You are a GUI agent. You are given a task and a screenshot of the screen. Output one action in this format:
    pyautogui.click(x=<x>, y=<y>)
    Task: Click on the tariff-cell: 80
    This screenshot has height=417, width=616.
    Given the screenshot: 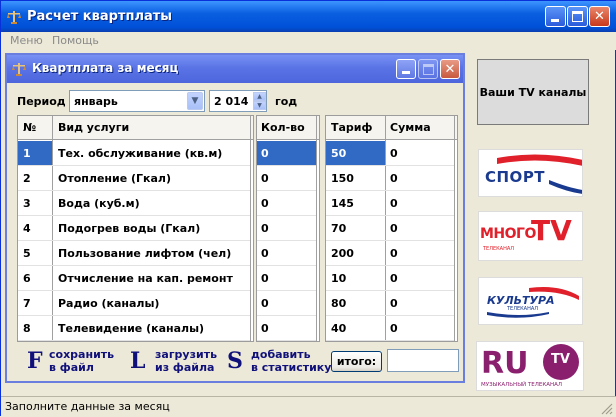 What is the action you would take?
    pyautogui.click(x=355, y=303)
    